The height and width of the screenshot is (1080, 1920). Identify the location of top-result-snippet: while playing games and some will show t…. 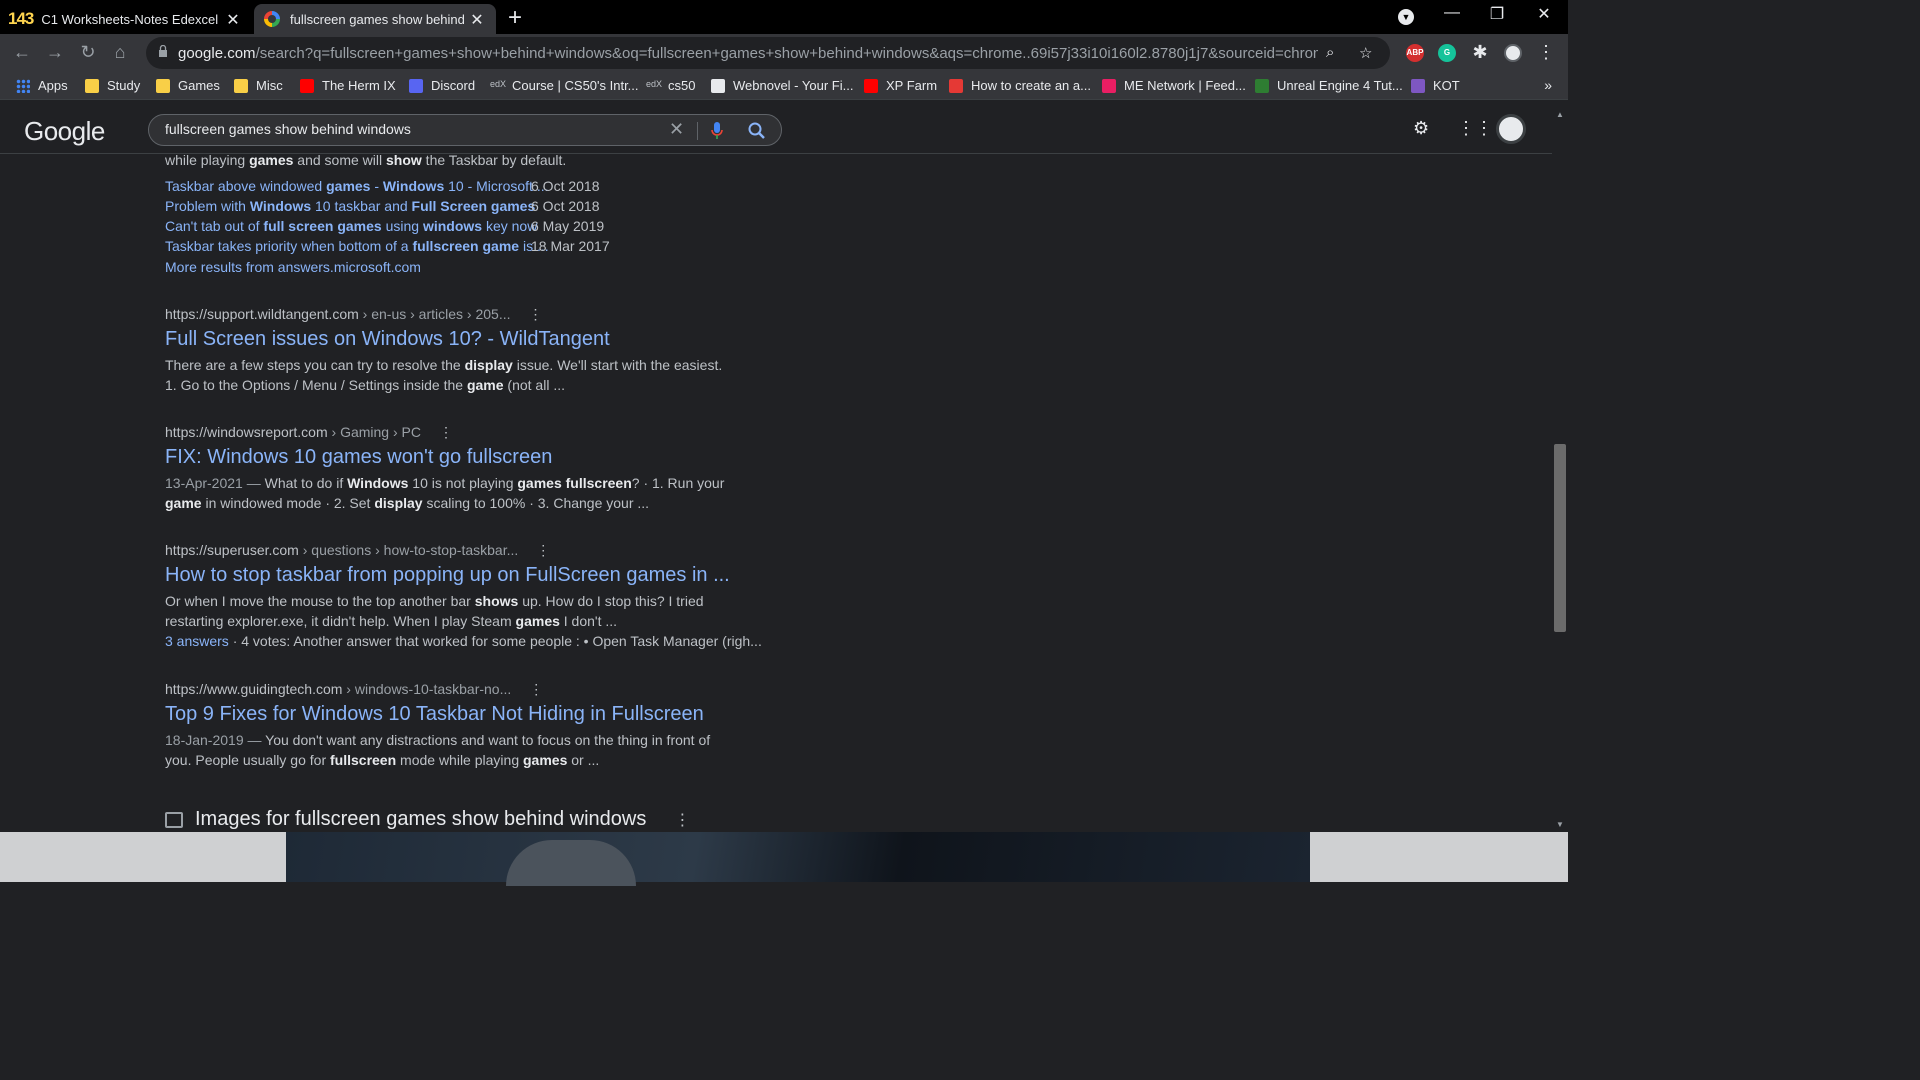
(366, 161).